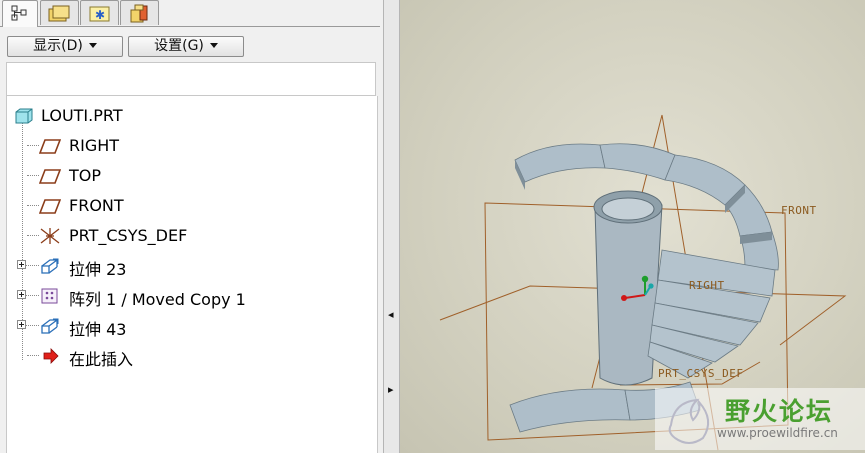  Describe the element at coordinates (157, 146) in the screenshot. I see `tree-item-right: RIGHT` at that location.